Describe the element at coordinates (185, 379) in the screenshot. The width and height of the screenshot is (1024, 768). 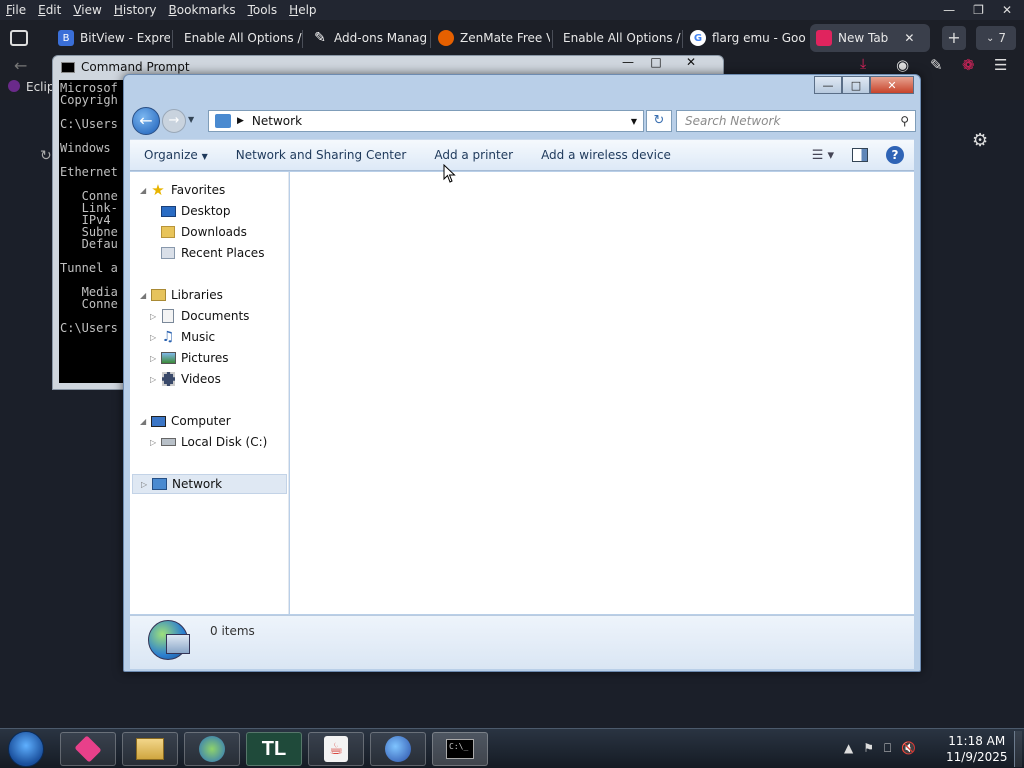
I see `nav-videos: ▷ Videos` at that location.